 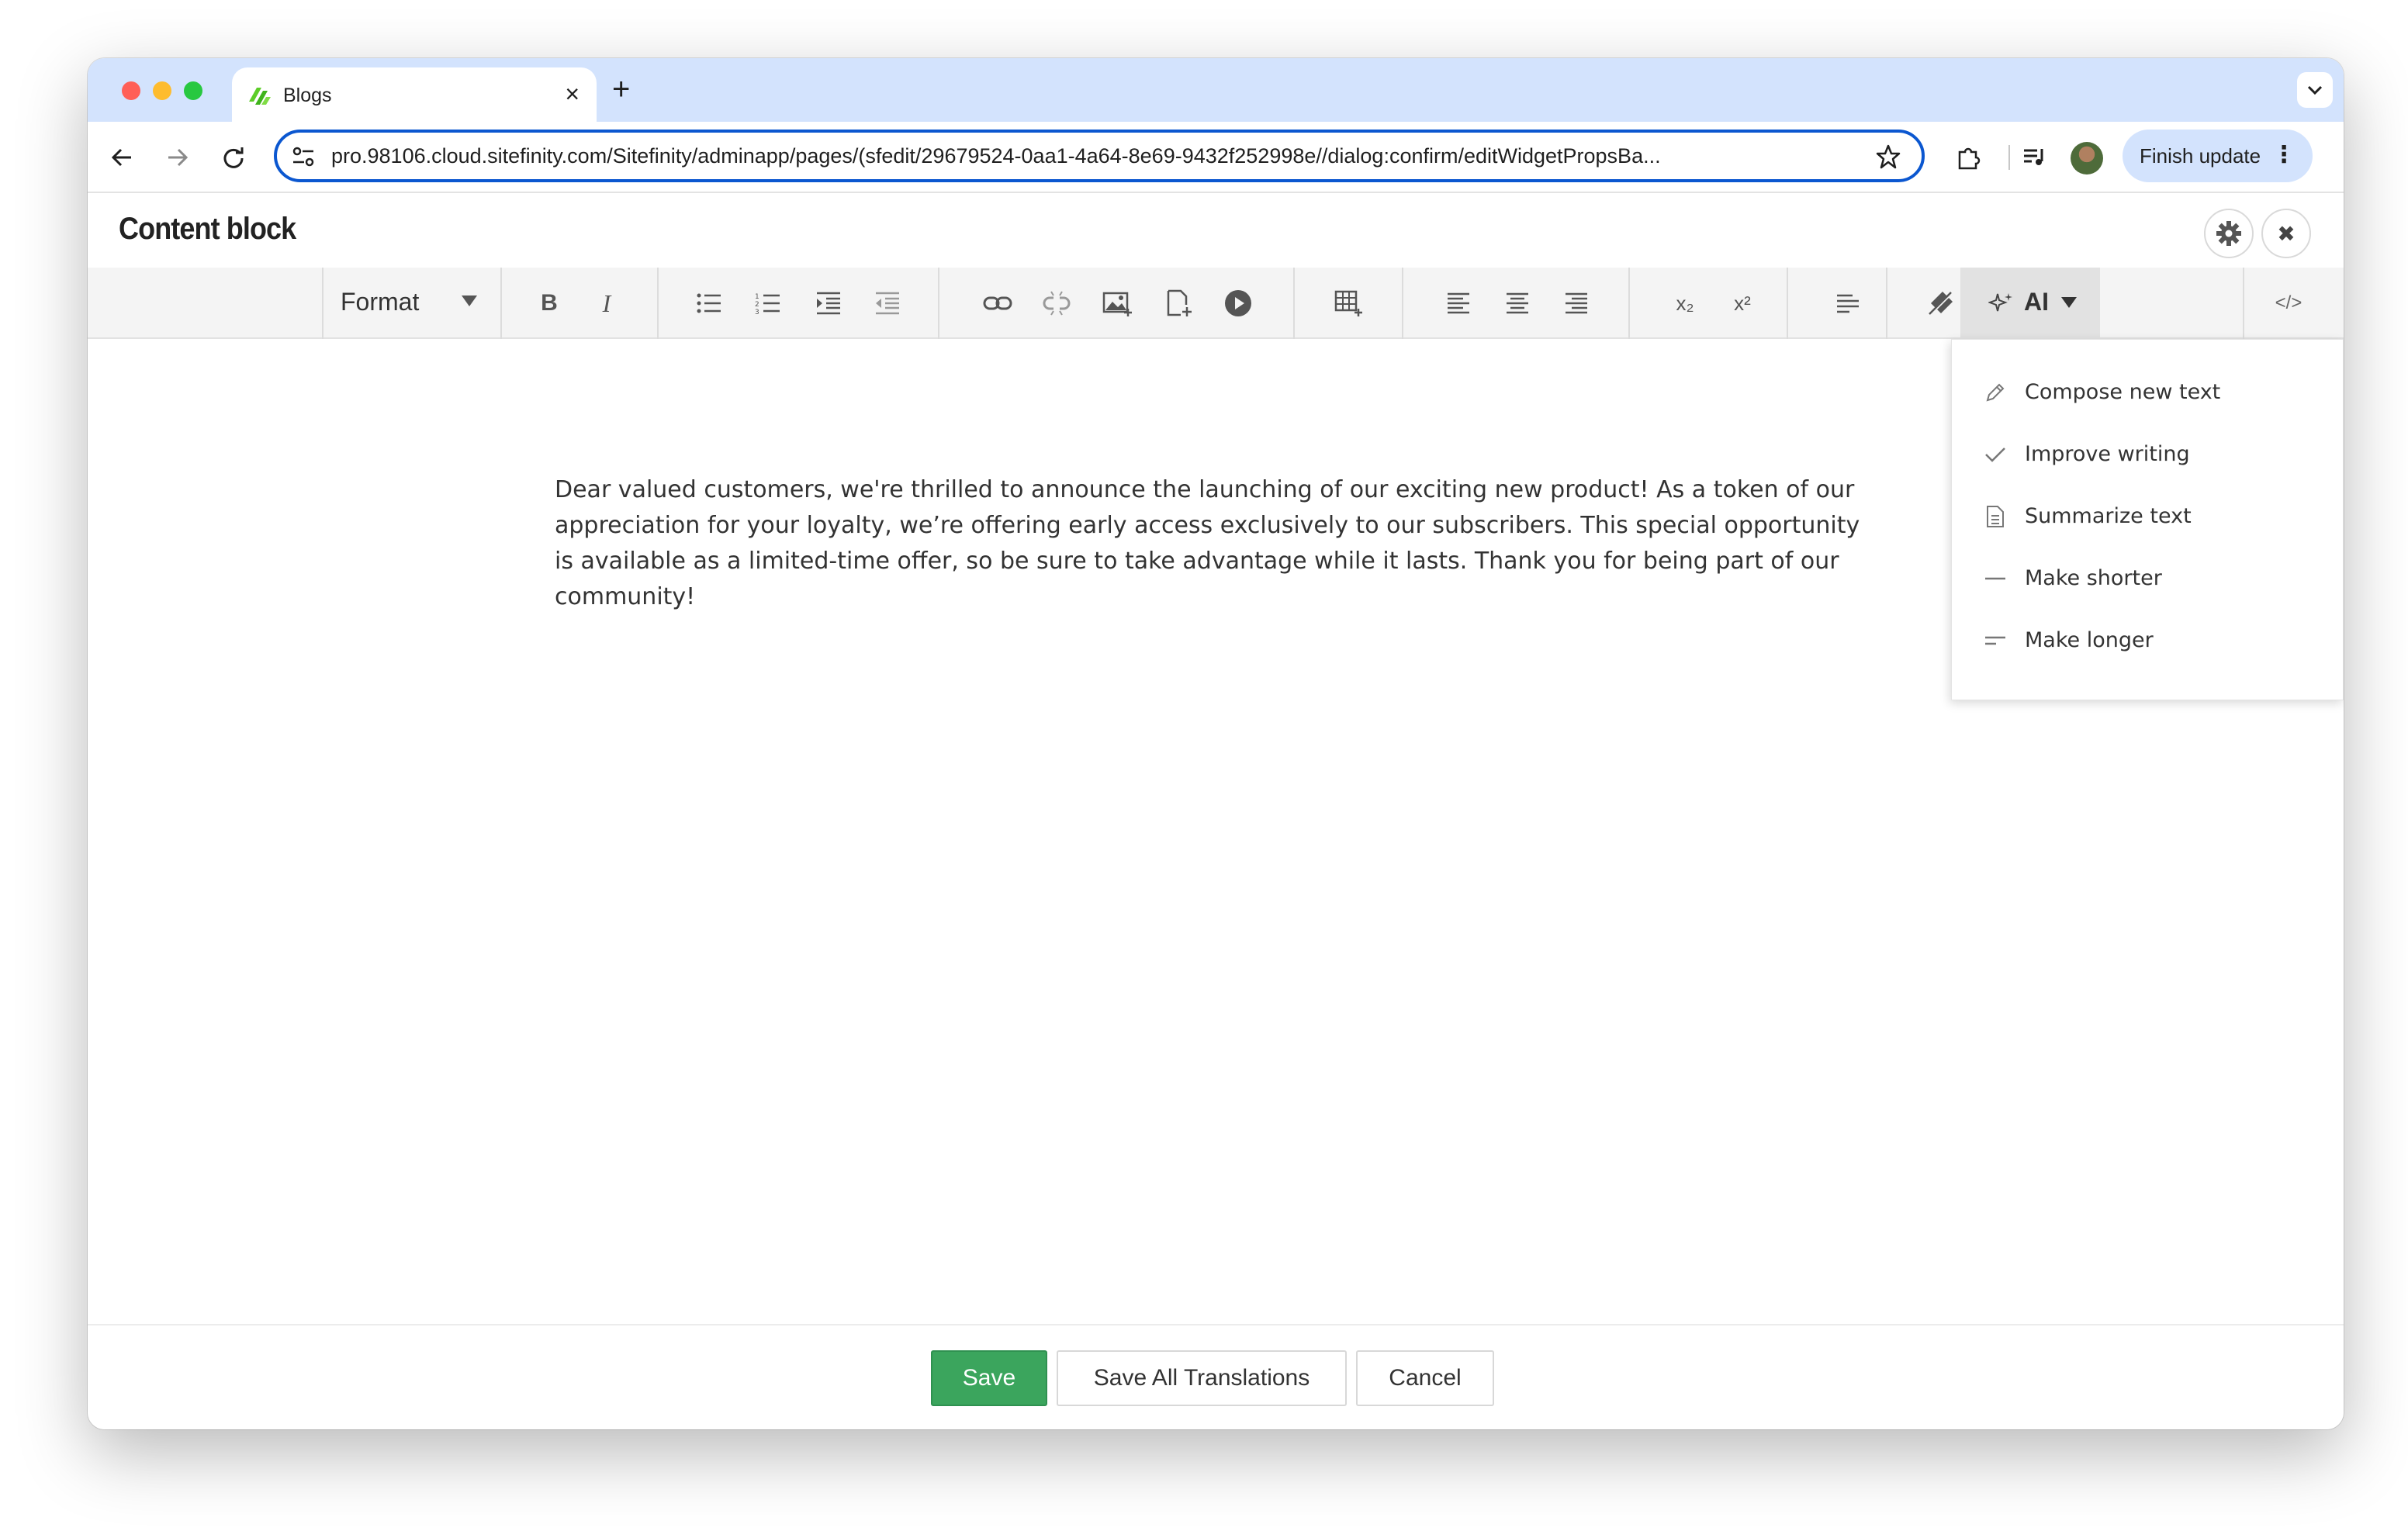 I want to click on ai-menu-item-shorter: Make shorter, so click(x=2147, y=579).